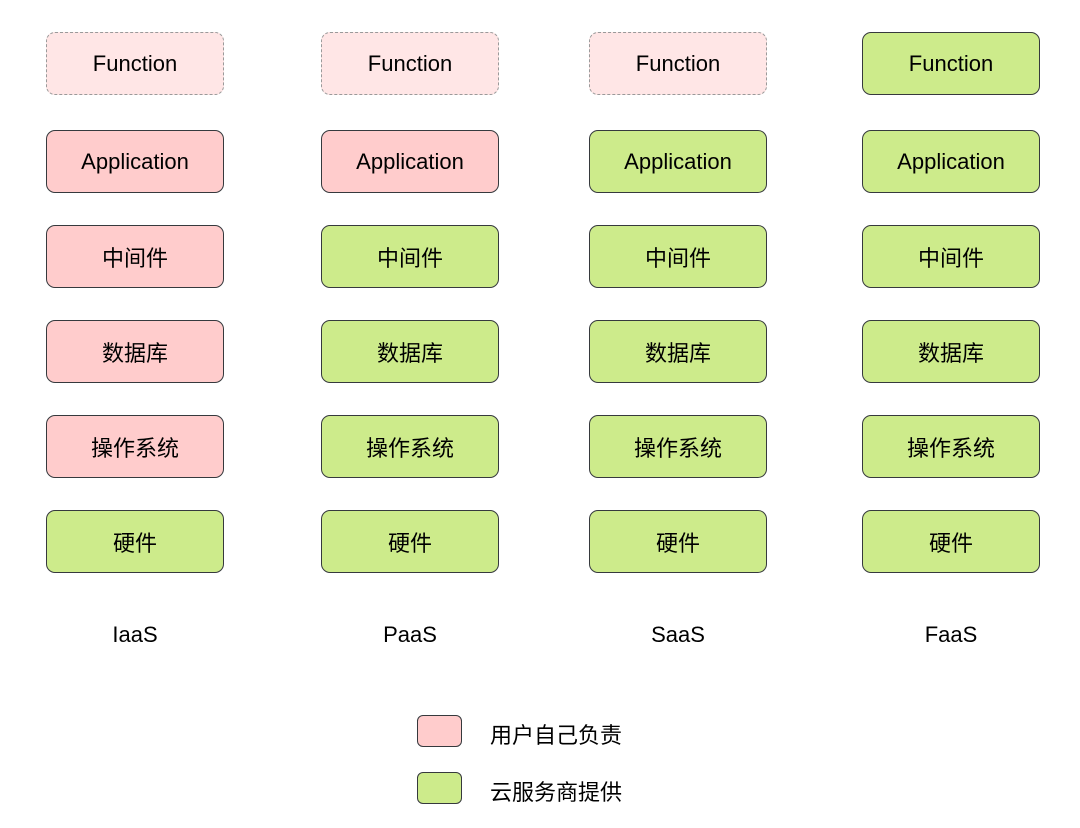 Image resolution: width=1080 pixels, height=828 pixels. Describe the element at coordinates (556, 792) in the screenshot. I see `legend-label: 云服务商提供` at that location.